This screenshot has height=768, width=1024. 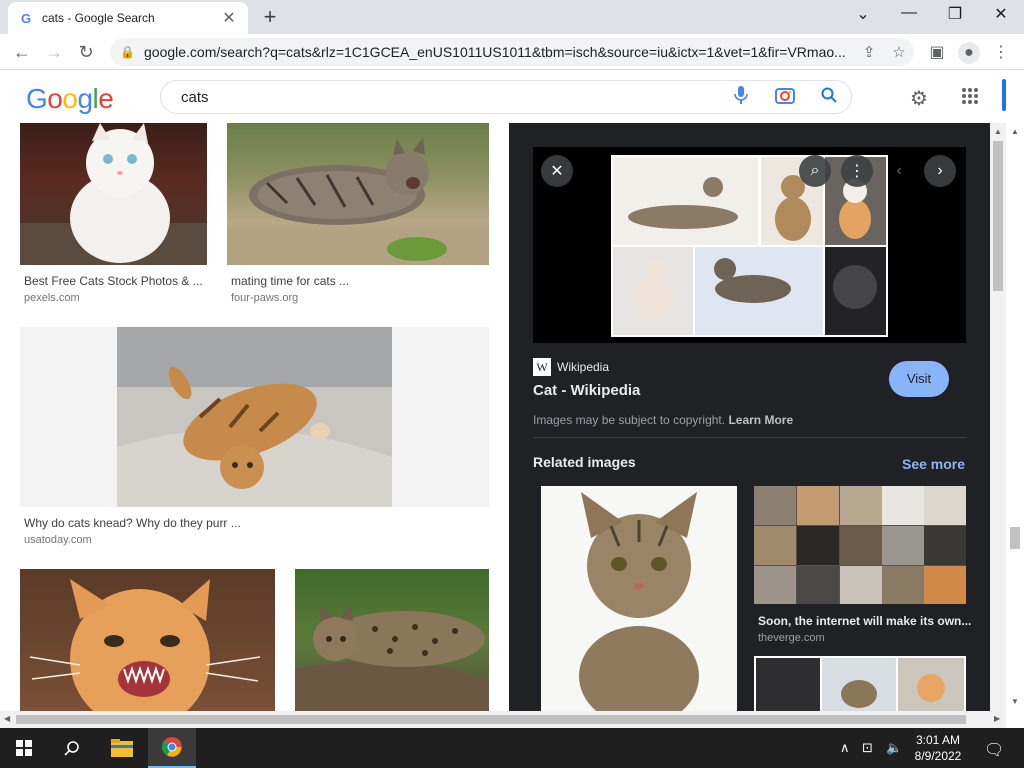 I want to click on result-source: pexels.com, so click(x=52, y=298).